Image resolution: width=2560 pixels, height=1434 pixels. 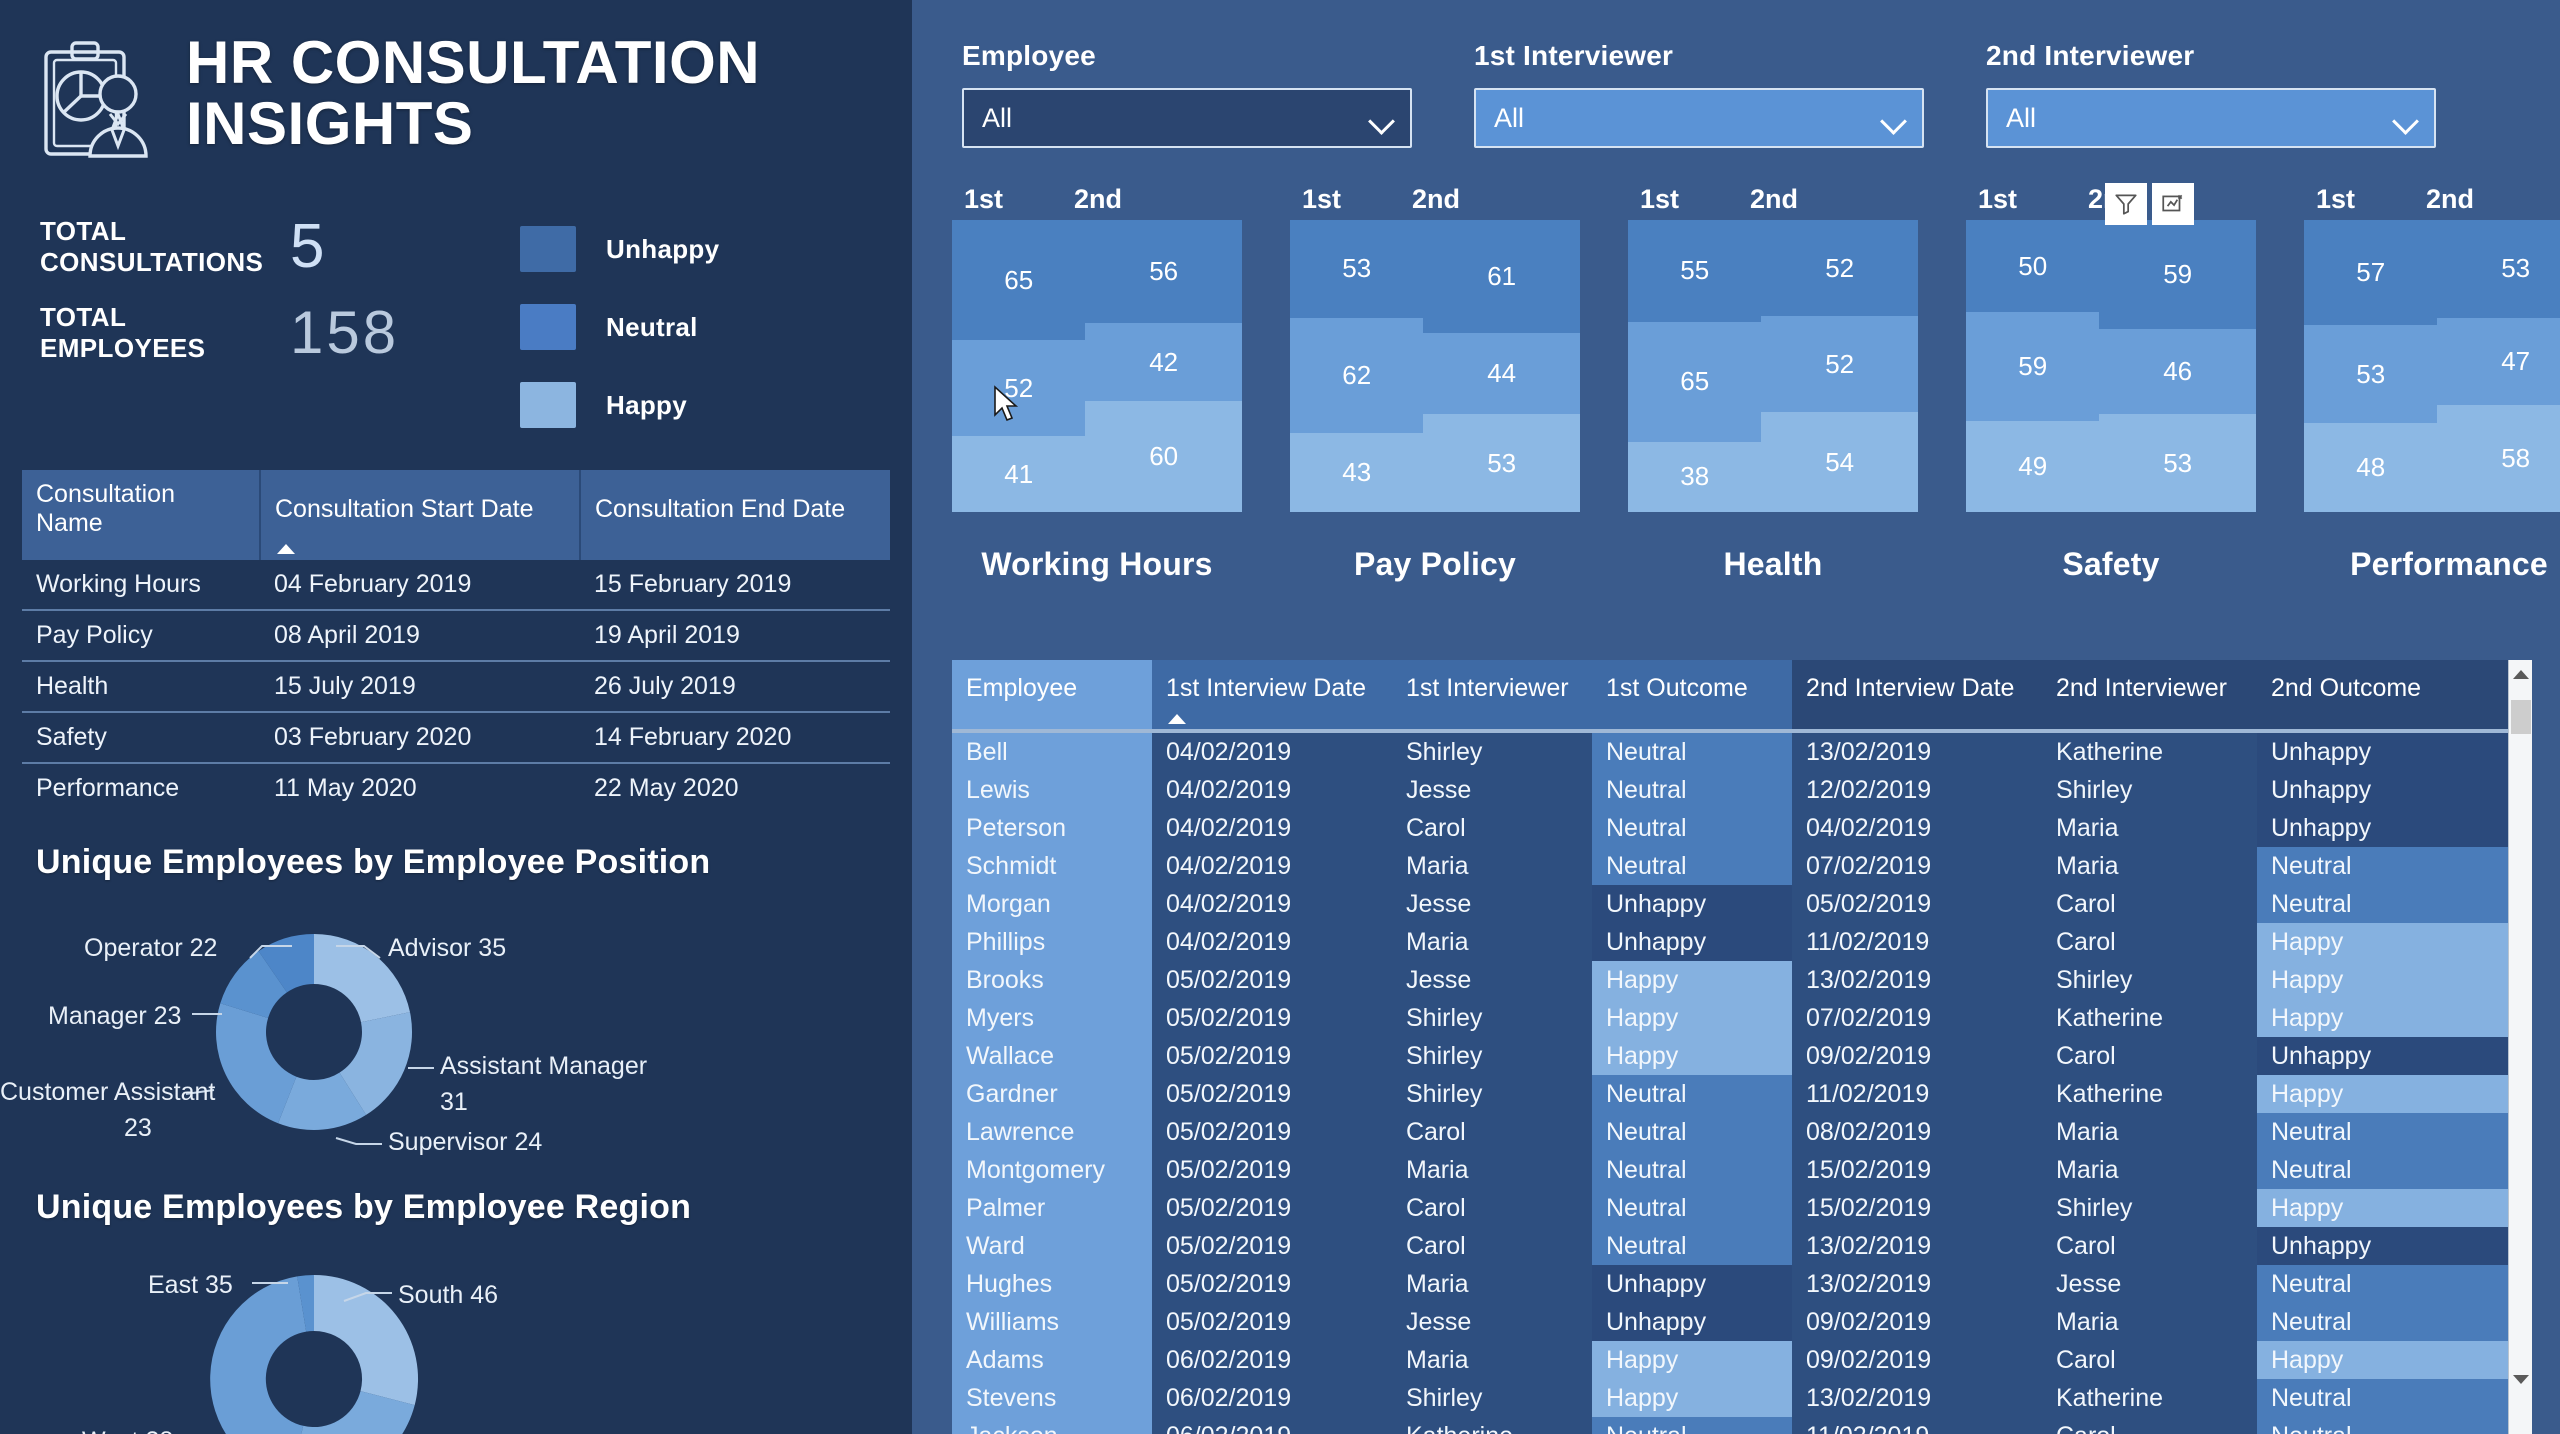 What do you see at coordinates (2520, 674) in the screenshot?
I see `scroll-up-icon` at bounding box center [2520, 674].